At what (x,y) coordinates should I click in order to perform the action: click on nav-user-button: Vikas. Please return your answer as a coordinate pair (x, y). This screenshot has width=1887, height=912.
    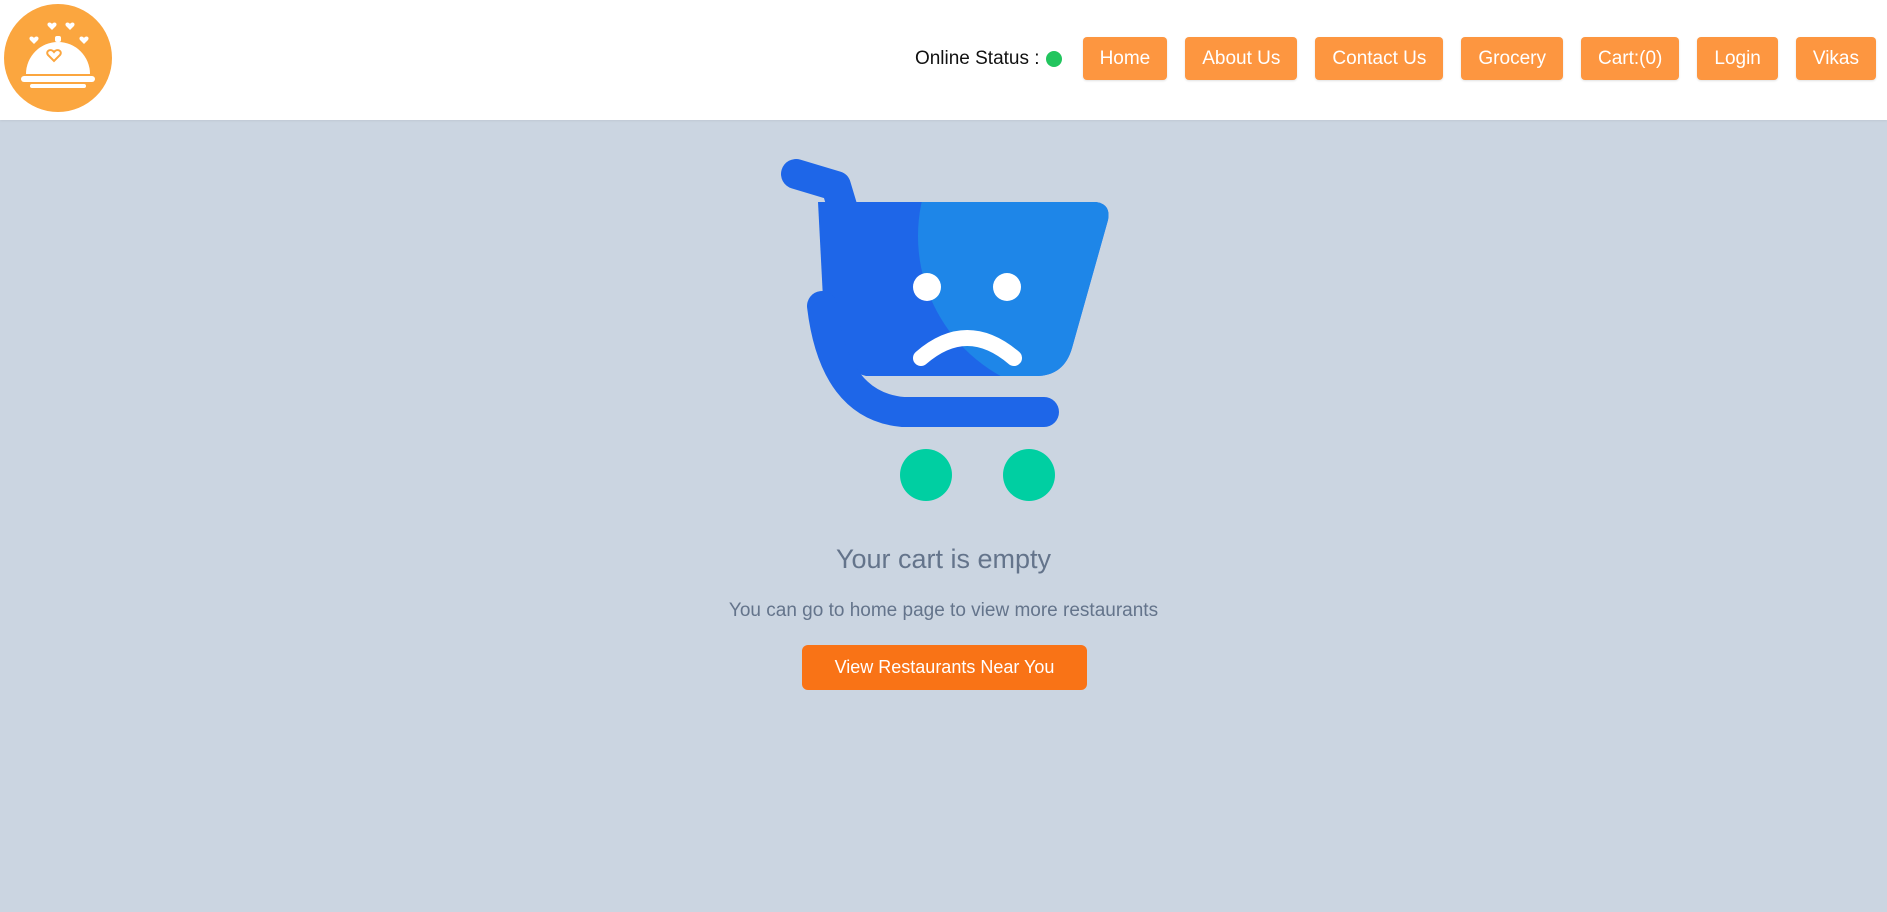
    Looking at the image, I should click on (1835, 58).